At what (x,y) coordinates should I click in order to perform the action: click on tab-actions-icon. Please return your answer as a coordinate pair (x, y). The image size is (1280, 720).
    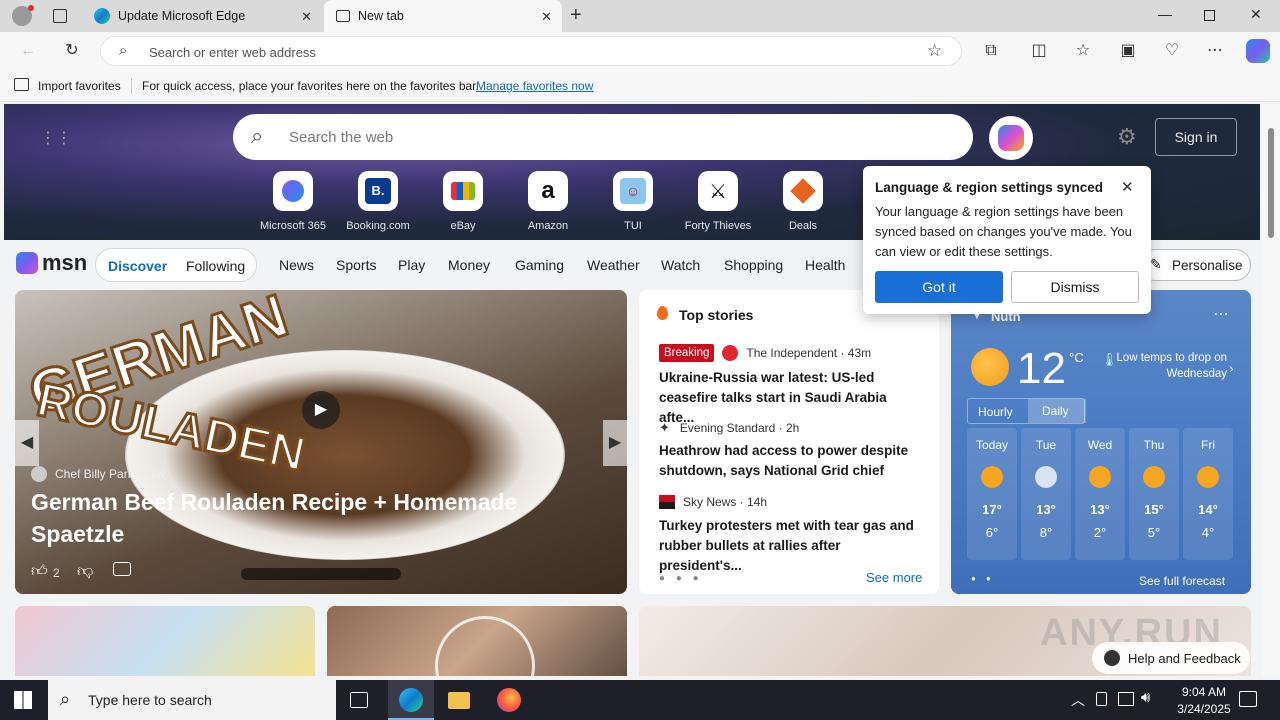
    Looking at the image, I should click on (60, 16).